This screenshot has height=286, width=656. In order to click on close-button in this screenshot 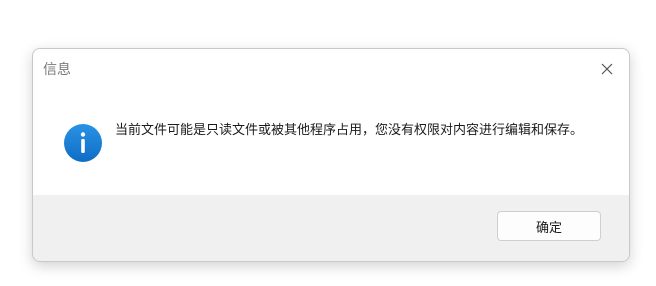, I will do `click(607, 69)`.